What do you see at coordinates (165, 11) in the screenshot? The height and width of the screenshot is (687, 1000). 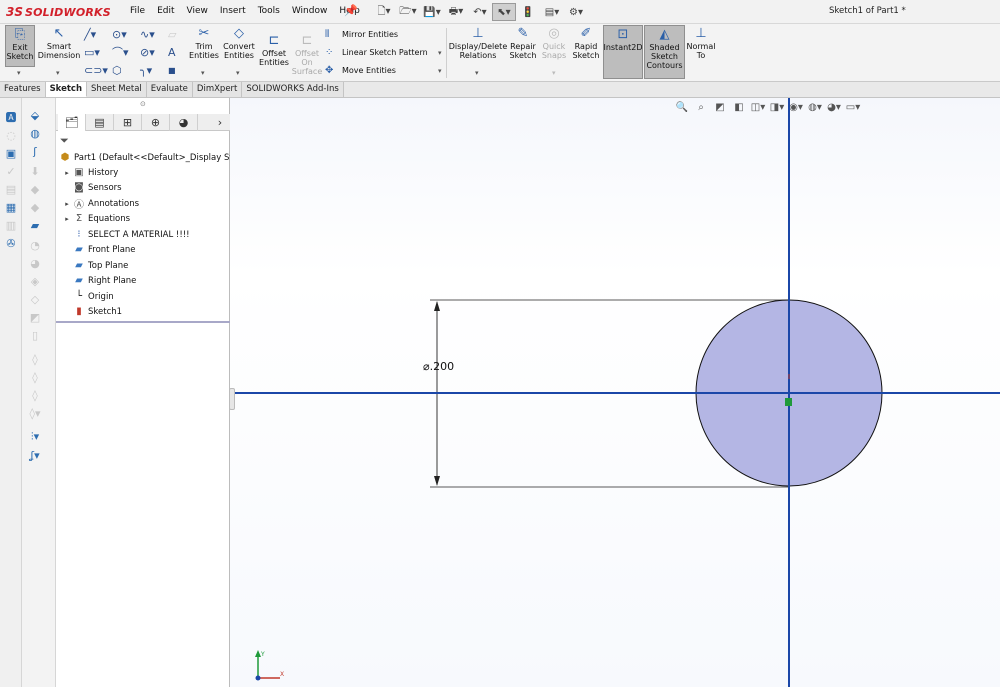 I see `menu-edit: Edit` at bounding box center [165, 11].